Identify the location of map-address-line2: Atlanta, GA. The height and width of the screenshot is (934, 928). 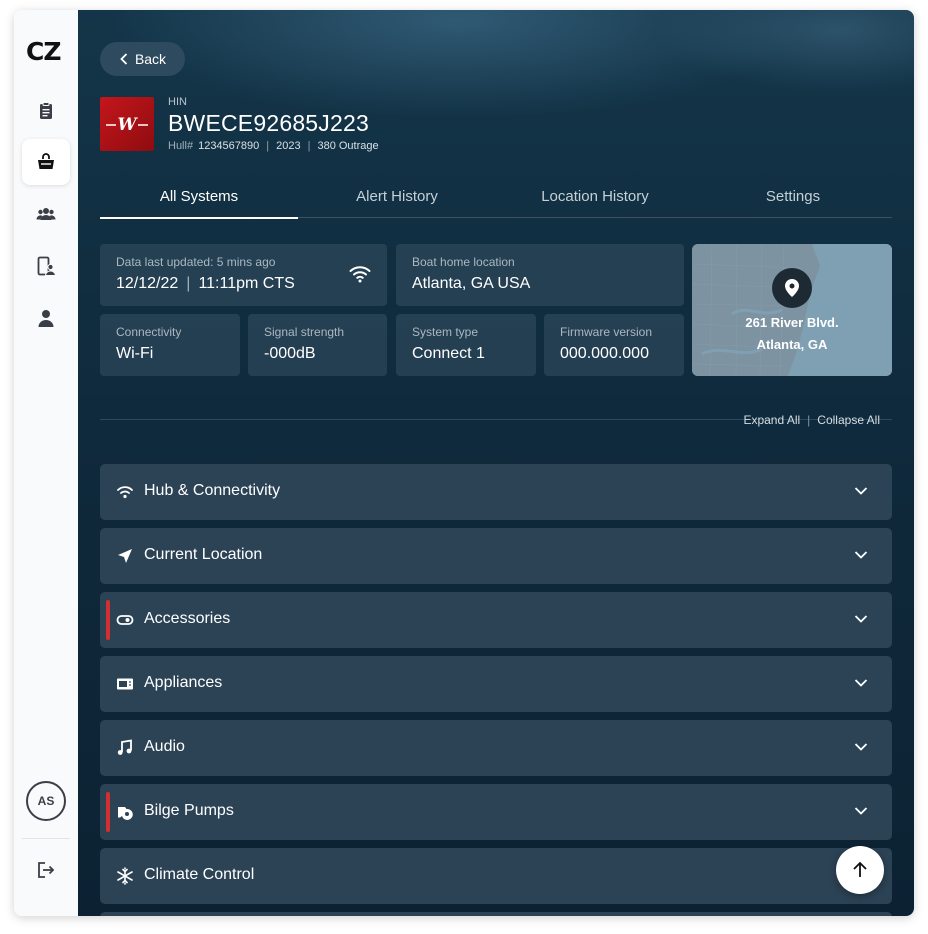
(792, 344).